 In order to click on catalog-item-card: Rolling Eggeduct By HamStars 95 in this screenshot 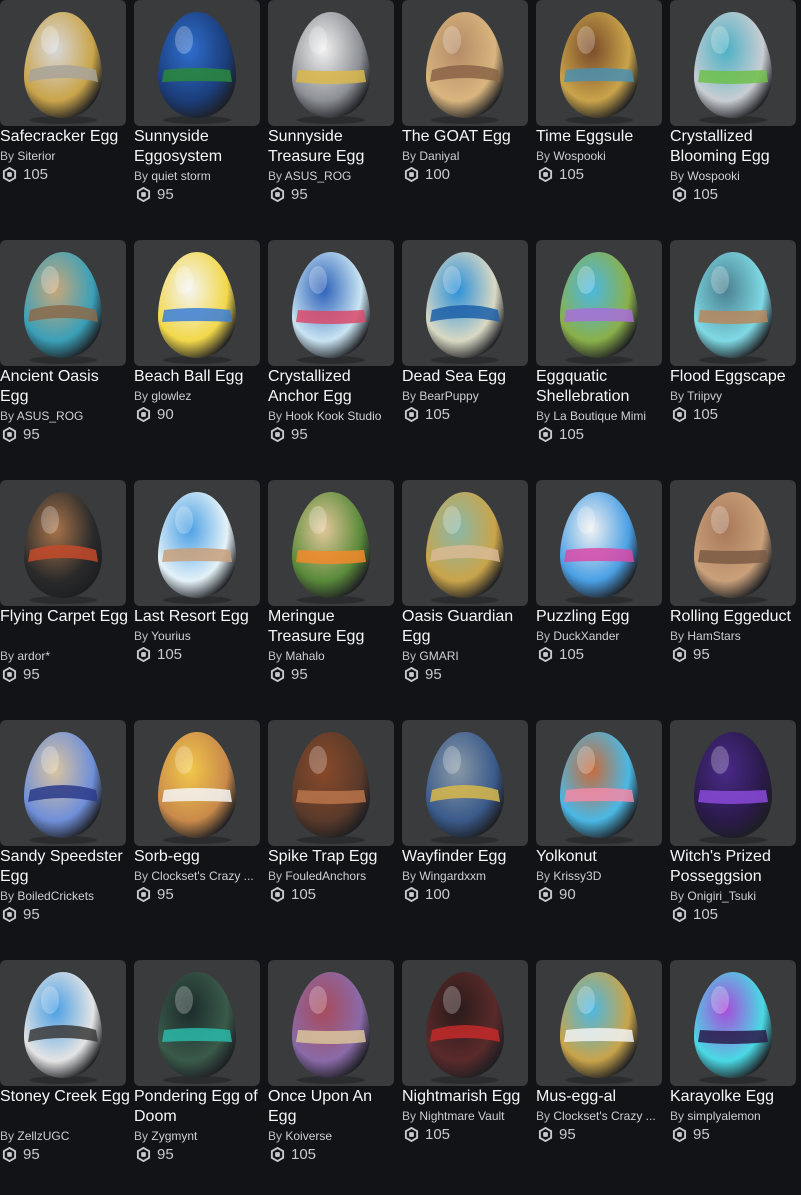, I will do `click(733, 597)`.